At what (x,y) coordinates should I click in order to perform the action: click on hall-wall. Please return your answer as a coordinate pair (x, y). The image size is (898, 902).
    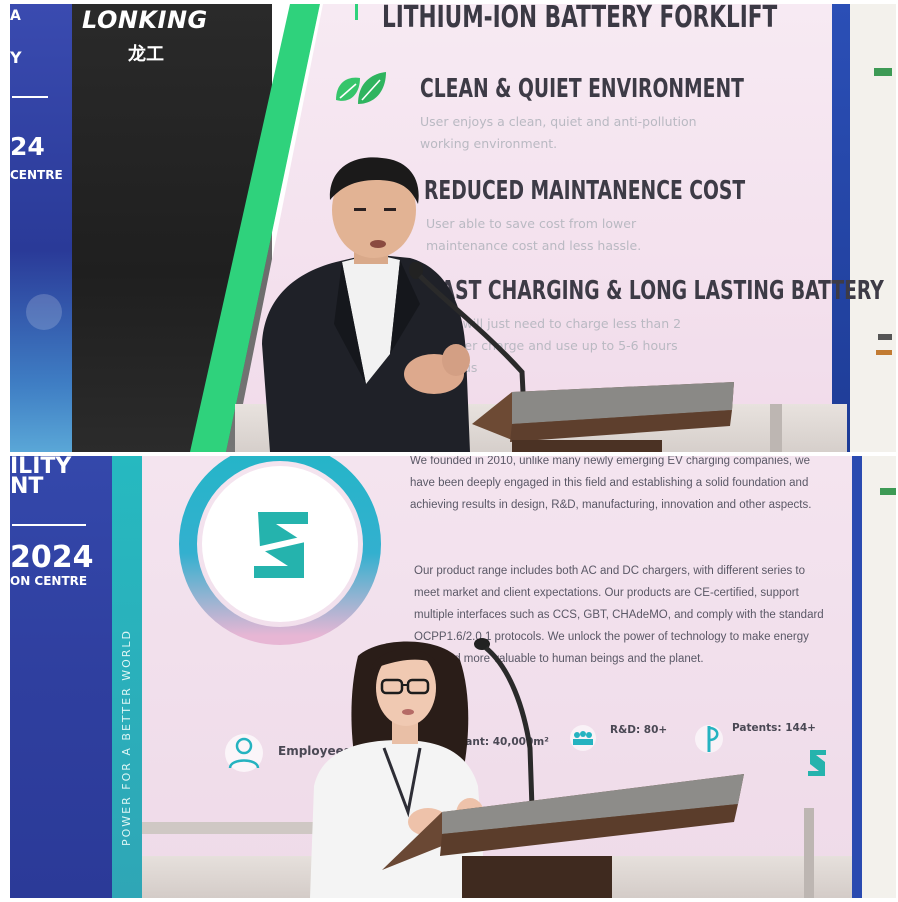
    Looking at the image, I should click on (879, 677).